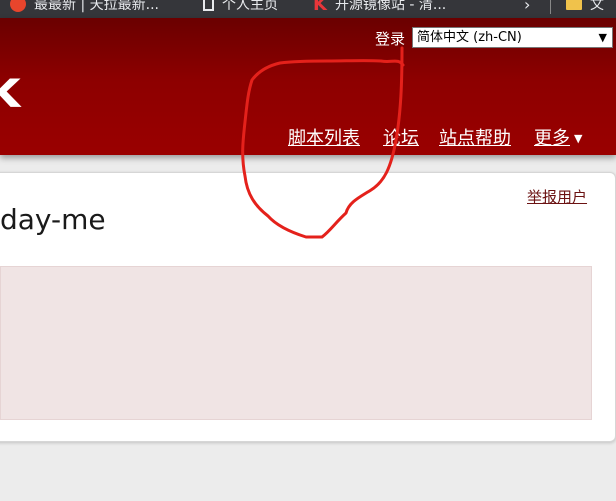 Image resolution: width=616 pixels, height=501 pixels. What do you see at coordinates (578, 138) in the screenshot?
I see `dropdown-arrow-icon: ▼` at bounding box center [578, 138].